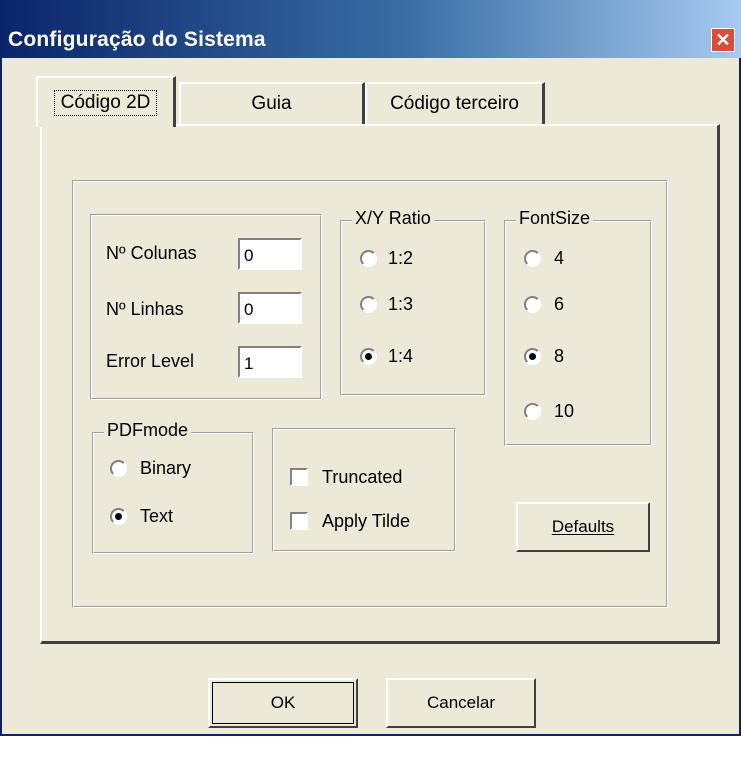 Image resolution: width=741 pixels, height=760 pixels. I want to click on font-size-option-label: 4, so click(559, 258).